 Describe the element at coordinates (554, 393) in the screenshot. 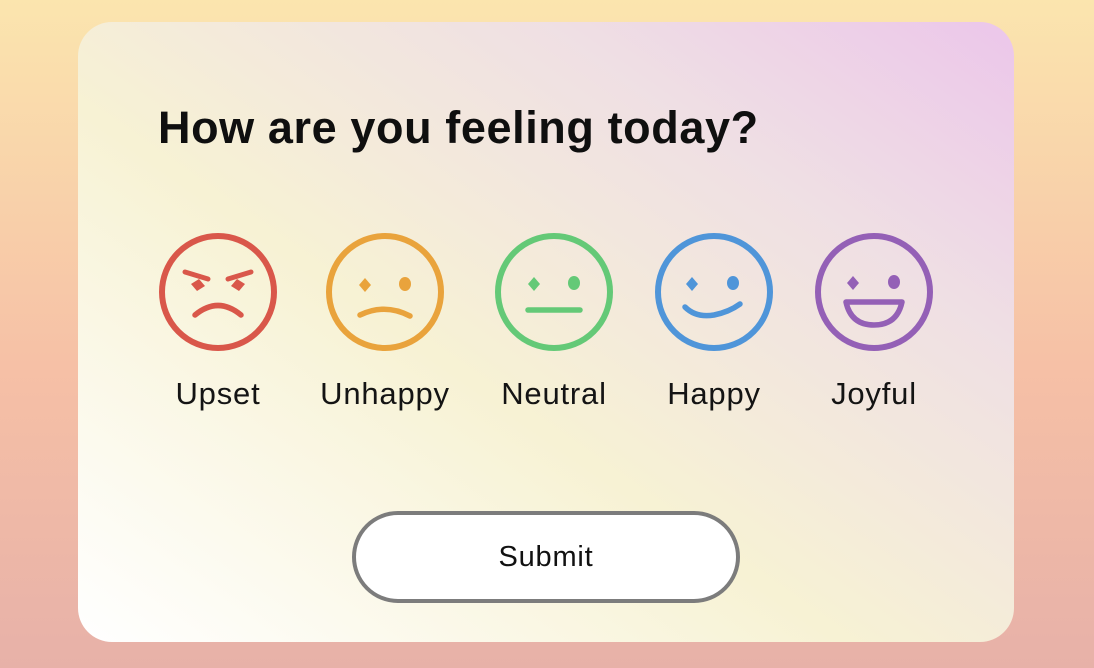

I see `mood-label-neutral: Neutral` at that location.